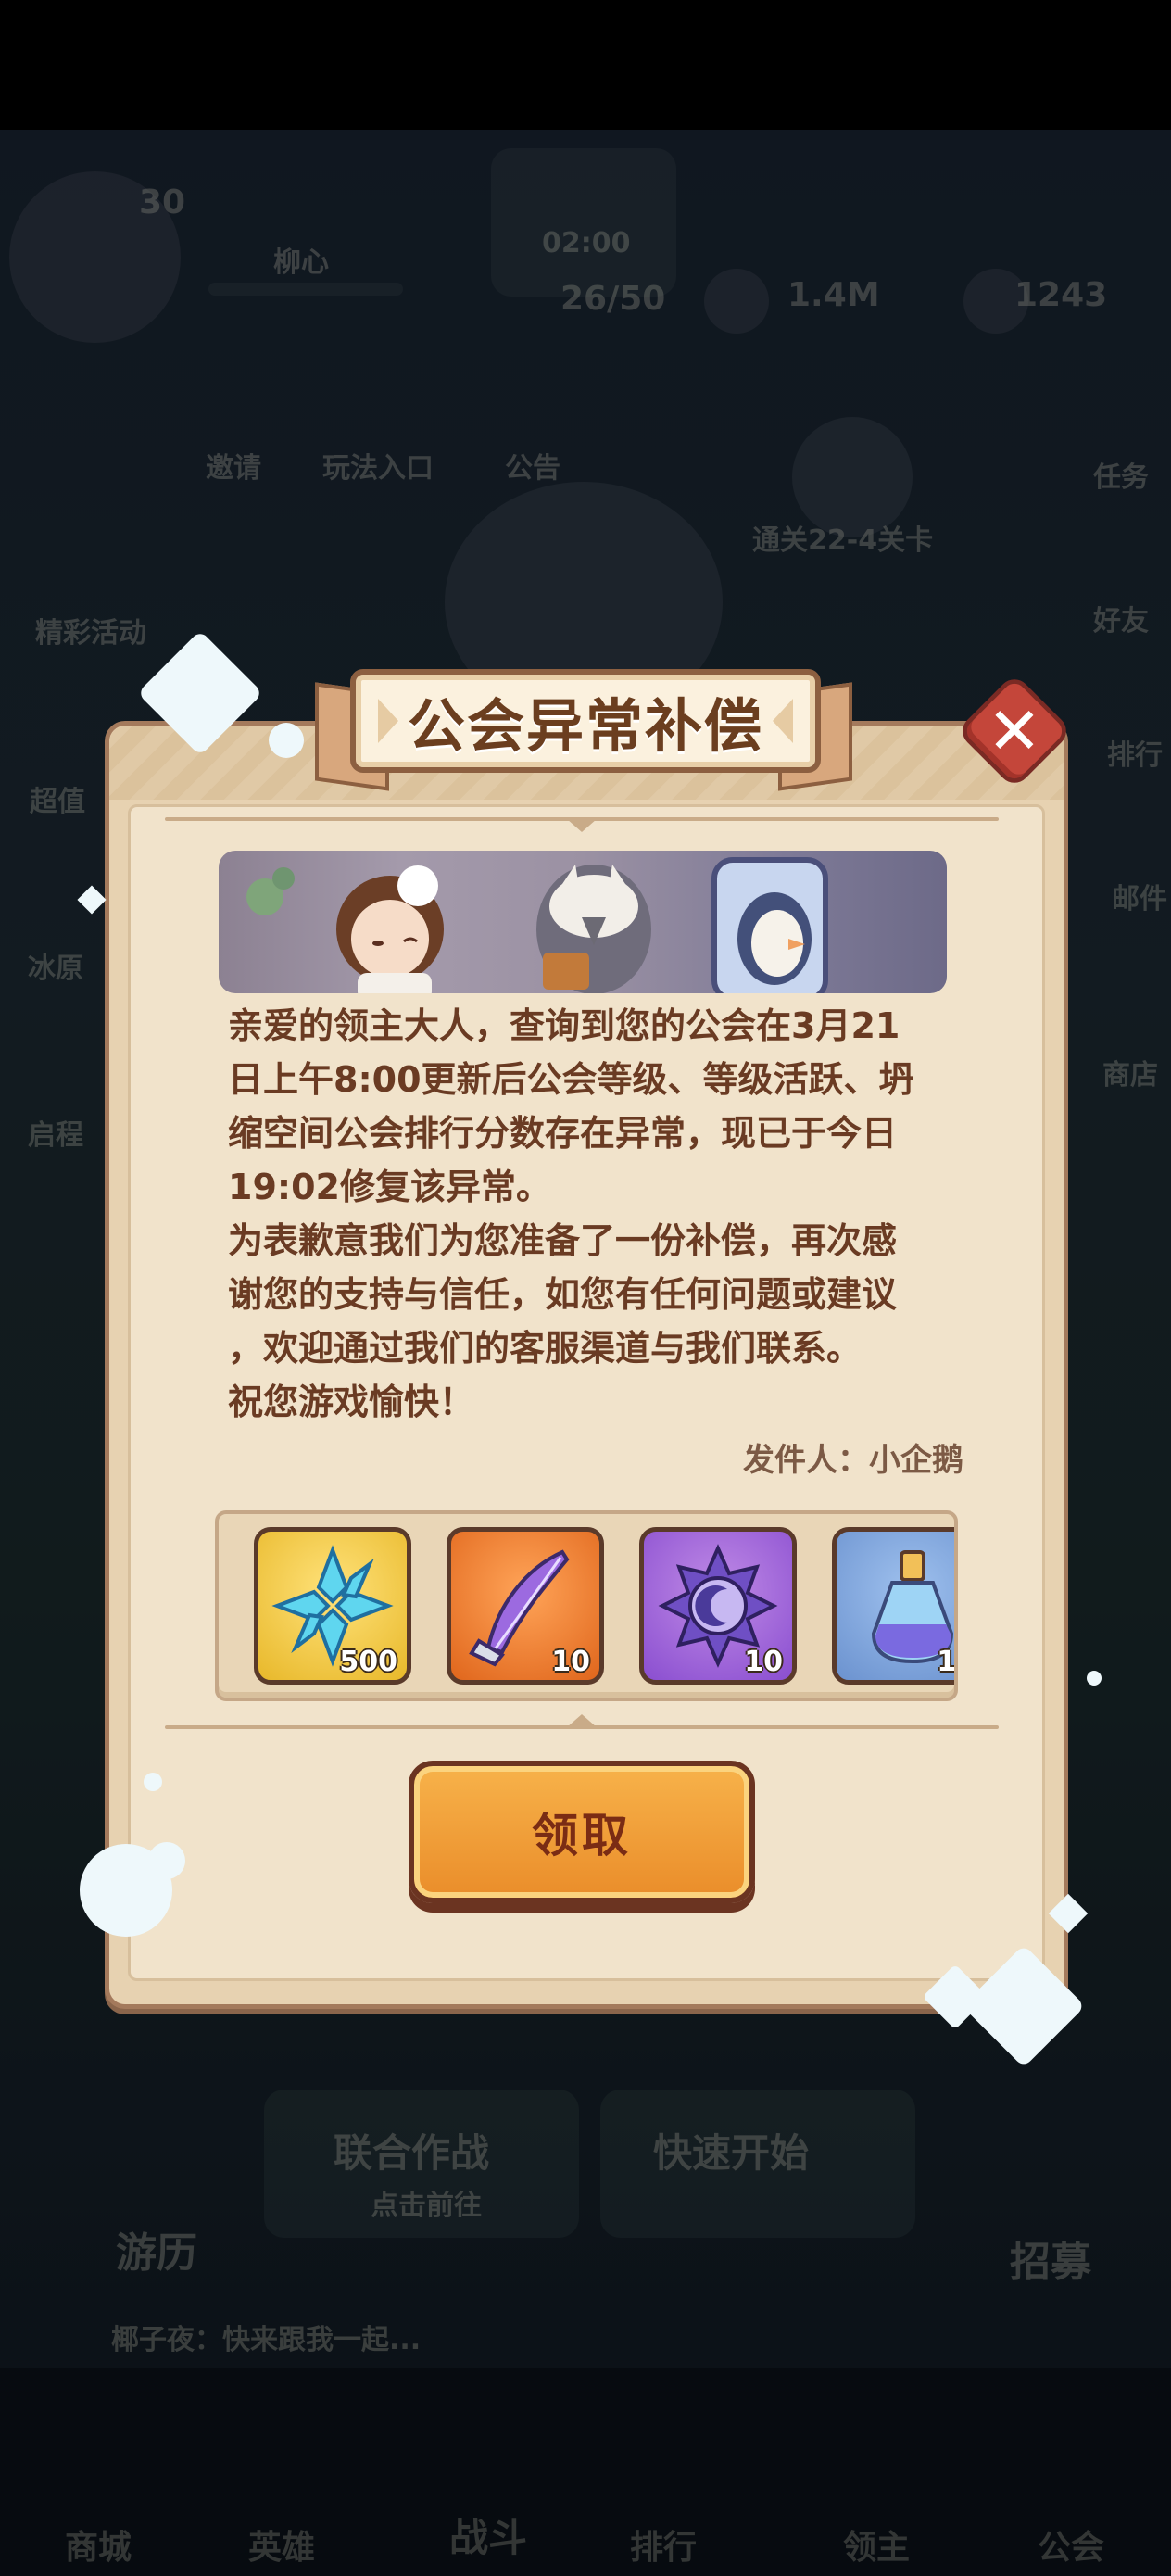  I want to click on message-line: 缩空间公会排行分数存在异常，现已于今日, so click(563, 1133).